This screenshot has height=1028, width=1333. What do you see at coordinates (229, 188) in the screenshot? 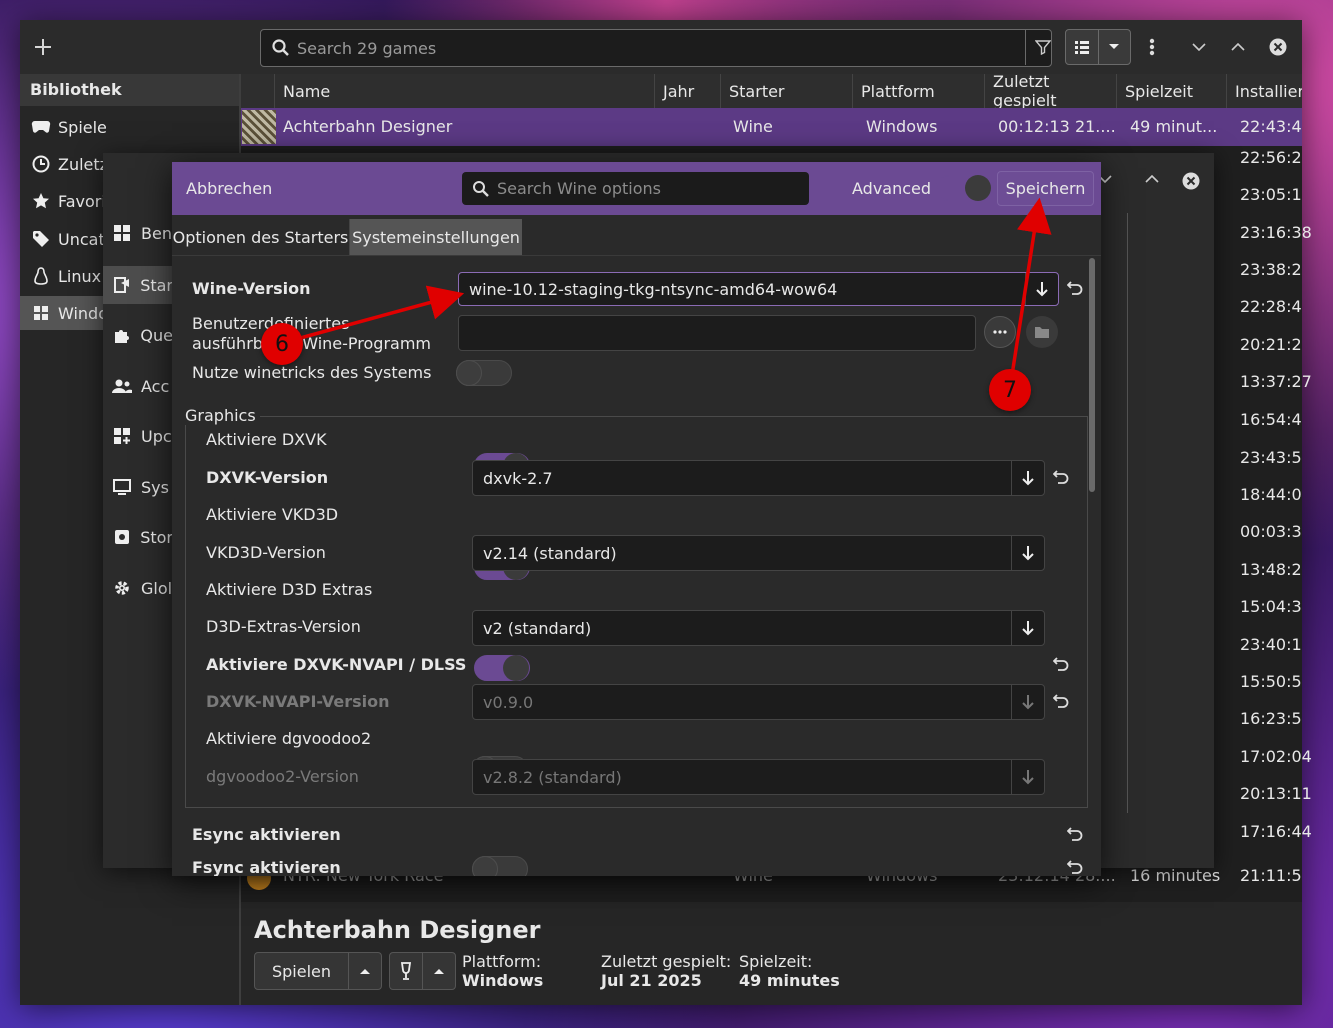
I see `cancel-button: Abbrechen` at bounding box center [229, 188].